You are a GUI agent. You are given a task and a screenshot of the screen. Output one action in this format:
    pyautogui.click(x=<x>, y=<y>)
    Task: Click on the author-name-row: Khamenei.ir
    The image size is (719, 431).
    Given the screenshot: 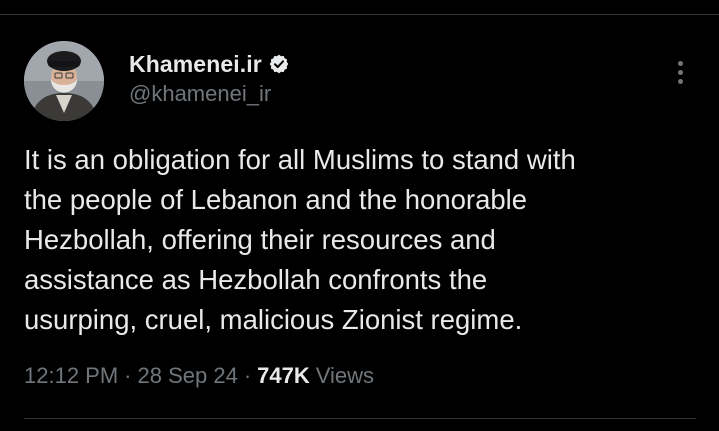 What is the action you would take?
    pyautogui.click(x=209, y=64)
    